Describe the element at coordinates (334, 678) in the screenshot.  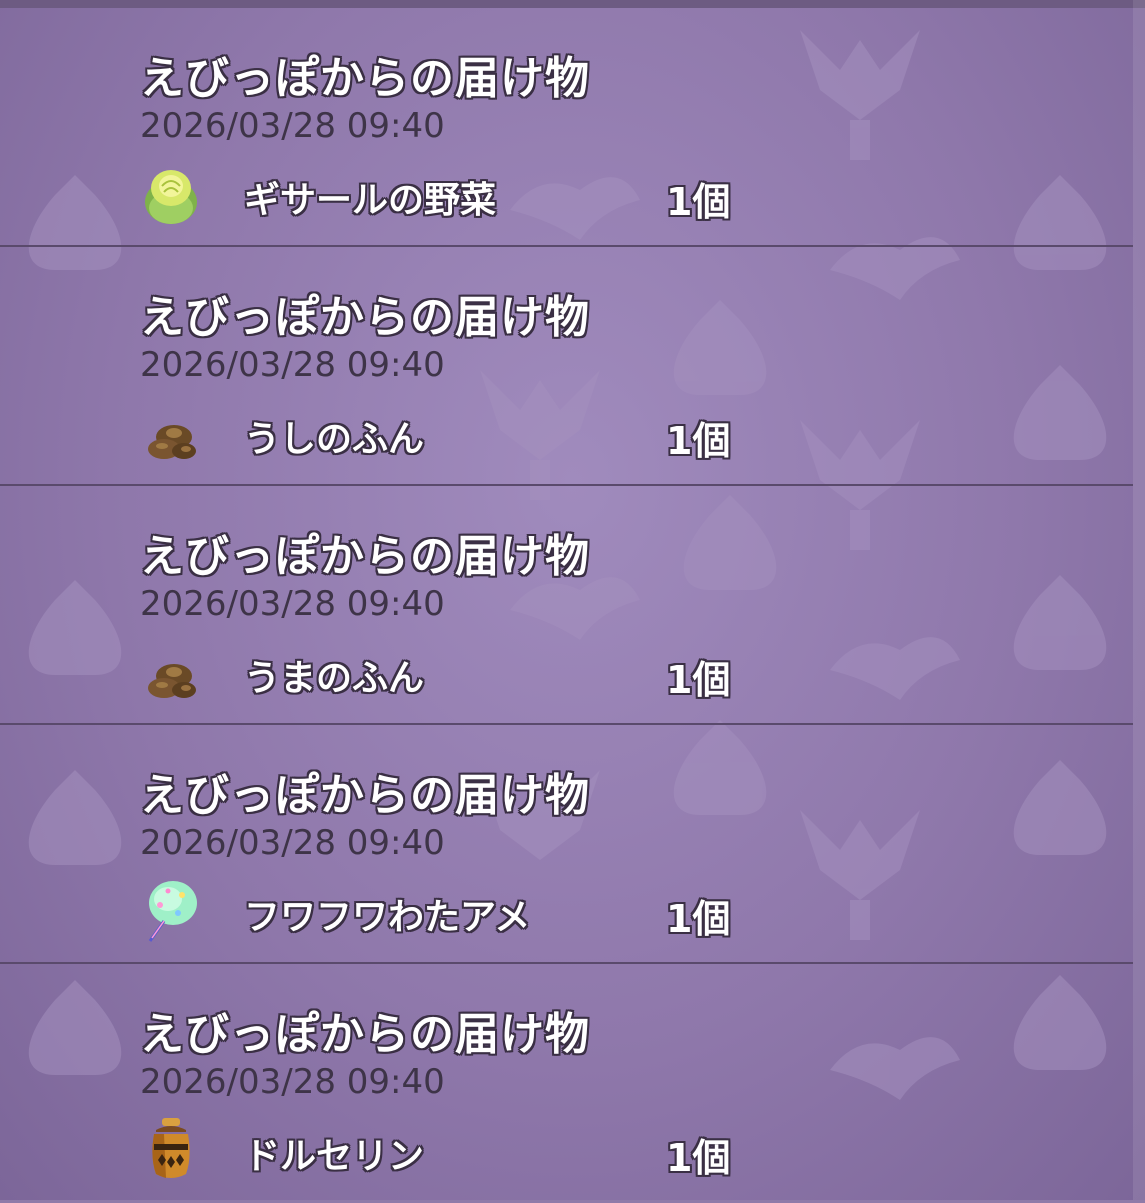
I see `item-name: うまのふん` at that location.